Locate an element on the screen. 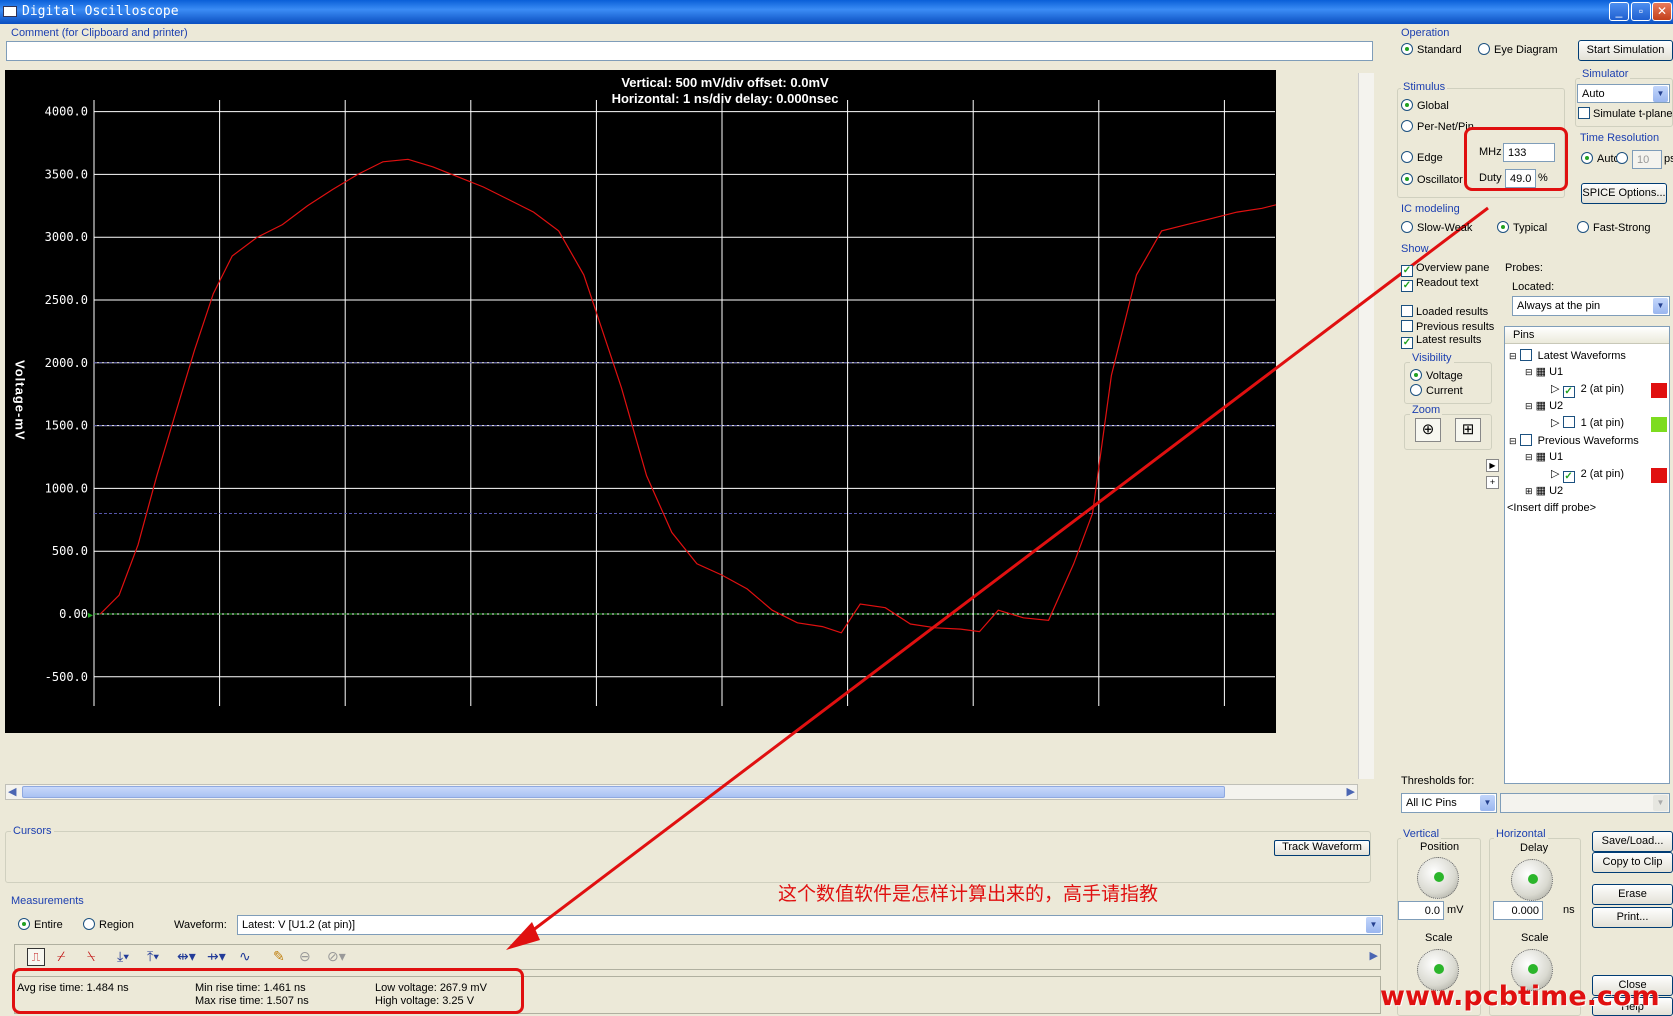  slow-weak-radio: Slow-Weak is located at coordinates (1436, 227).